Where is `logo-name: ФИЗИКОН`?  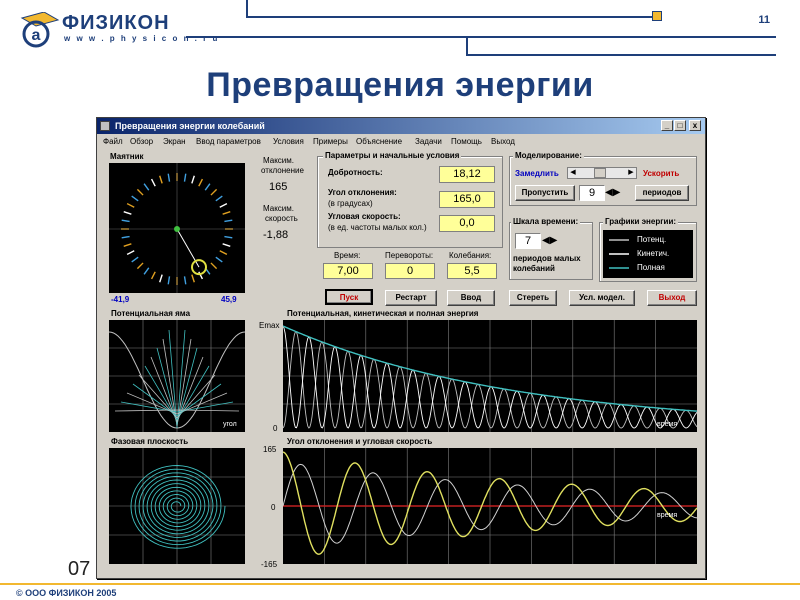
logo-name: ФИЗИКОН is located at coordinates (116, 23).